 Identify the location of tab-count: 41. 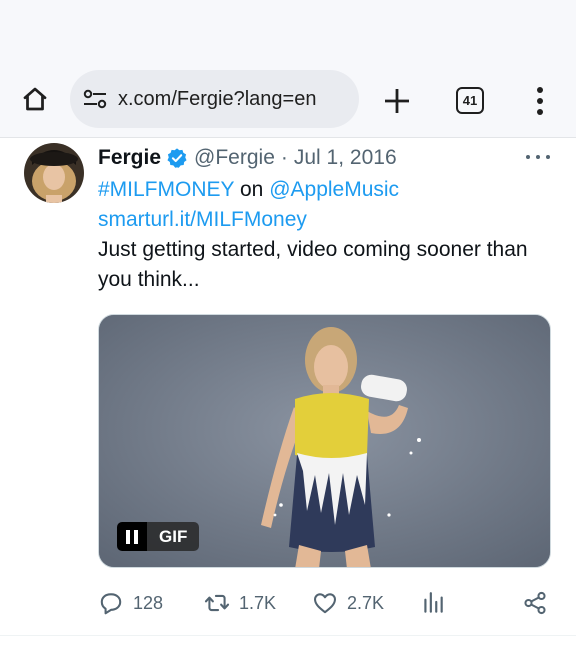
(470, 100).